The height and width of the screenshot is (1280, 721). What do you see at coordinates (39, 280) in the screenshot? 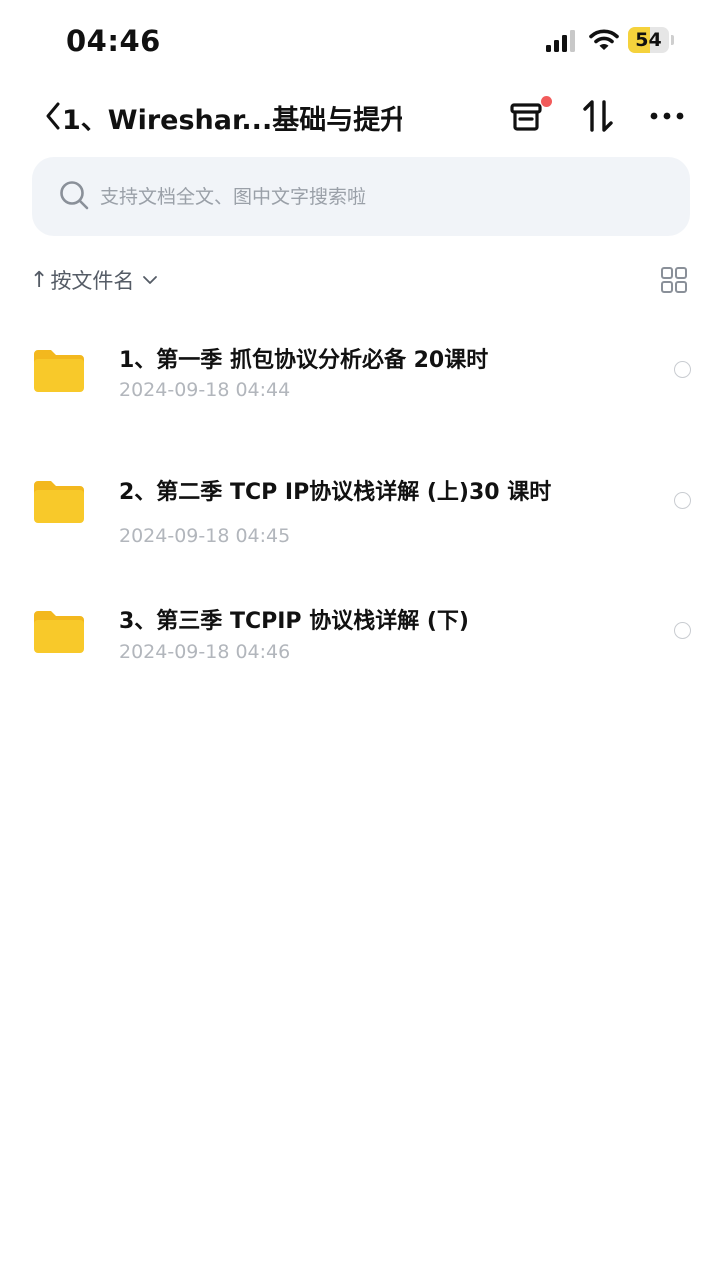
I see `sort-direction-arrow: ↑` at bounding box center [39, 280].